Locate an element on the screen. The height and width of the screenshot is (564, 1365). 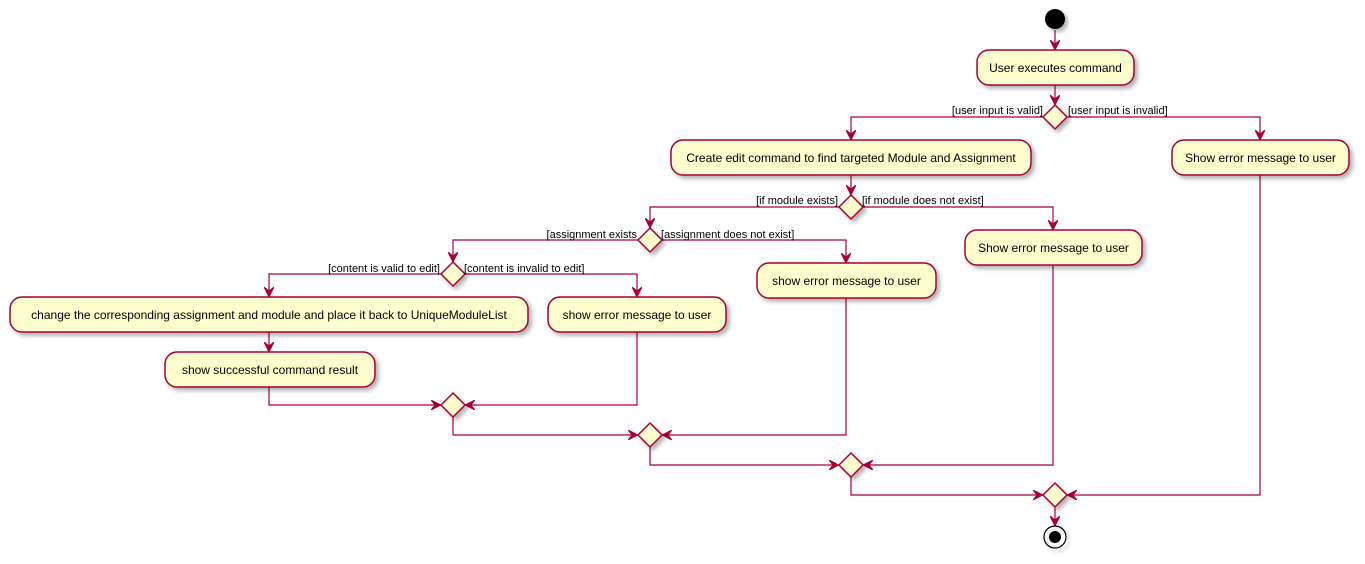
decision-input-valid is located at coordinates (1055, 117).